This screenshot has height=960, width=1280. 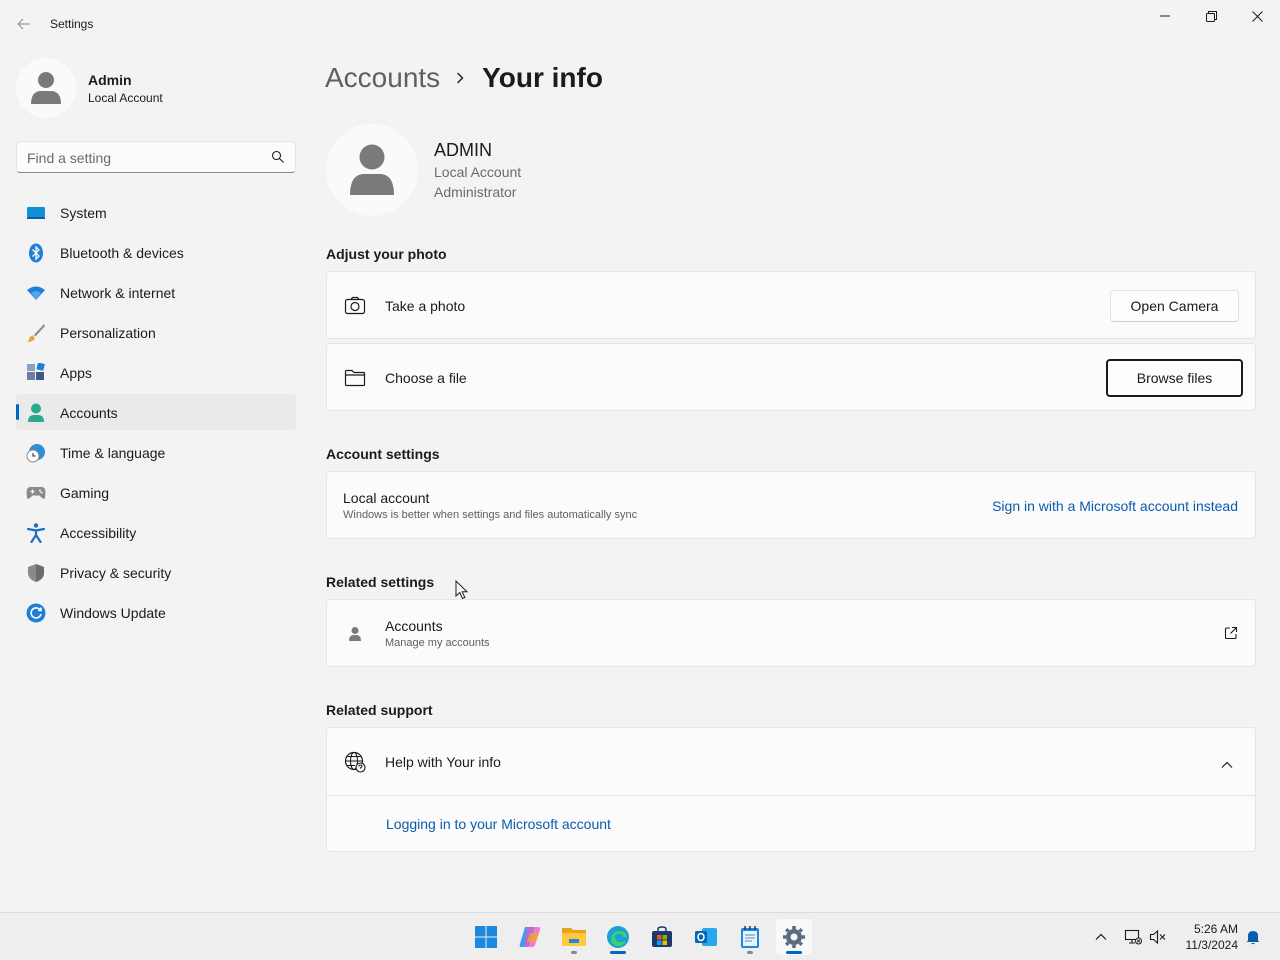 What do you see at coordinates (156, 88) in the screenshot?
I see `sidebar-profile: Admin Local Account` at bounding box center [156, 88].